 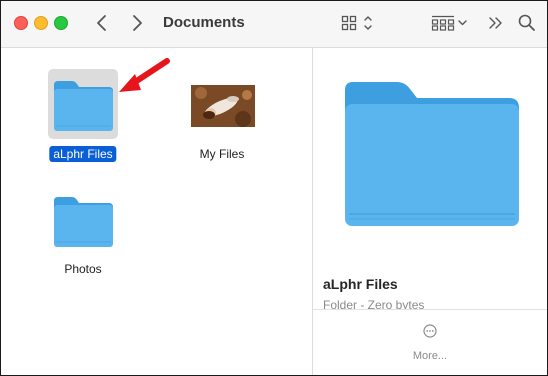 I want to click on file-label-photos: Photos, so click(x=82, y=269).